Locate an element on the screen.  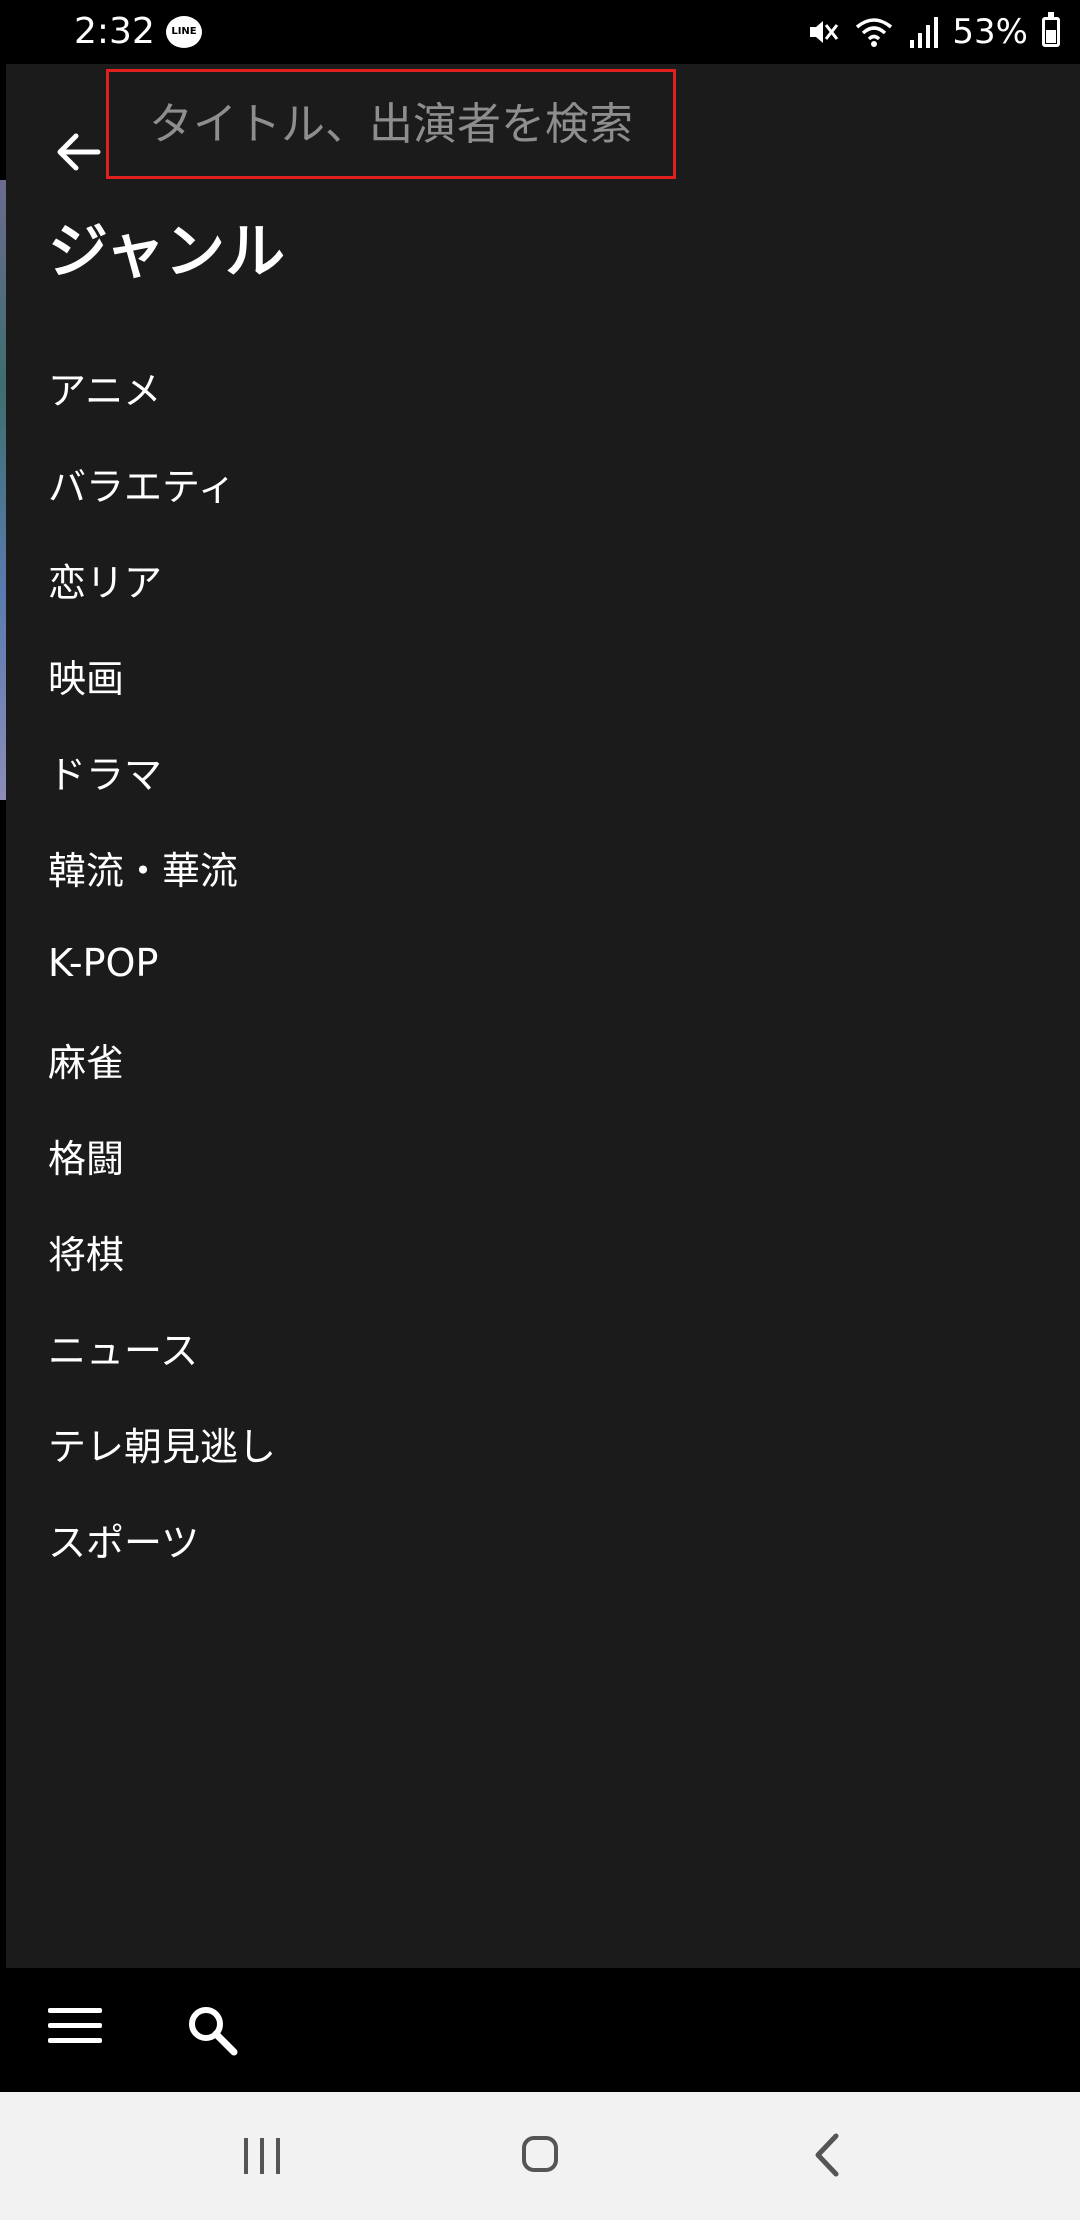
search-box is located at coordinates (391, 124).